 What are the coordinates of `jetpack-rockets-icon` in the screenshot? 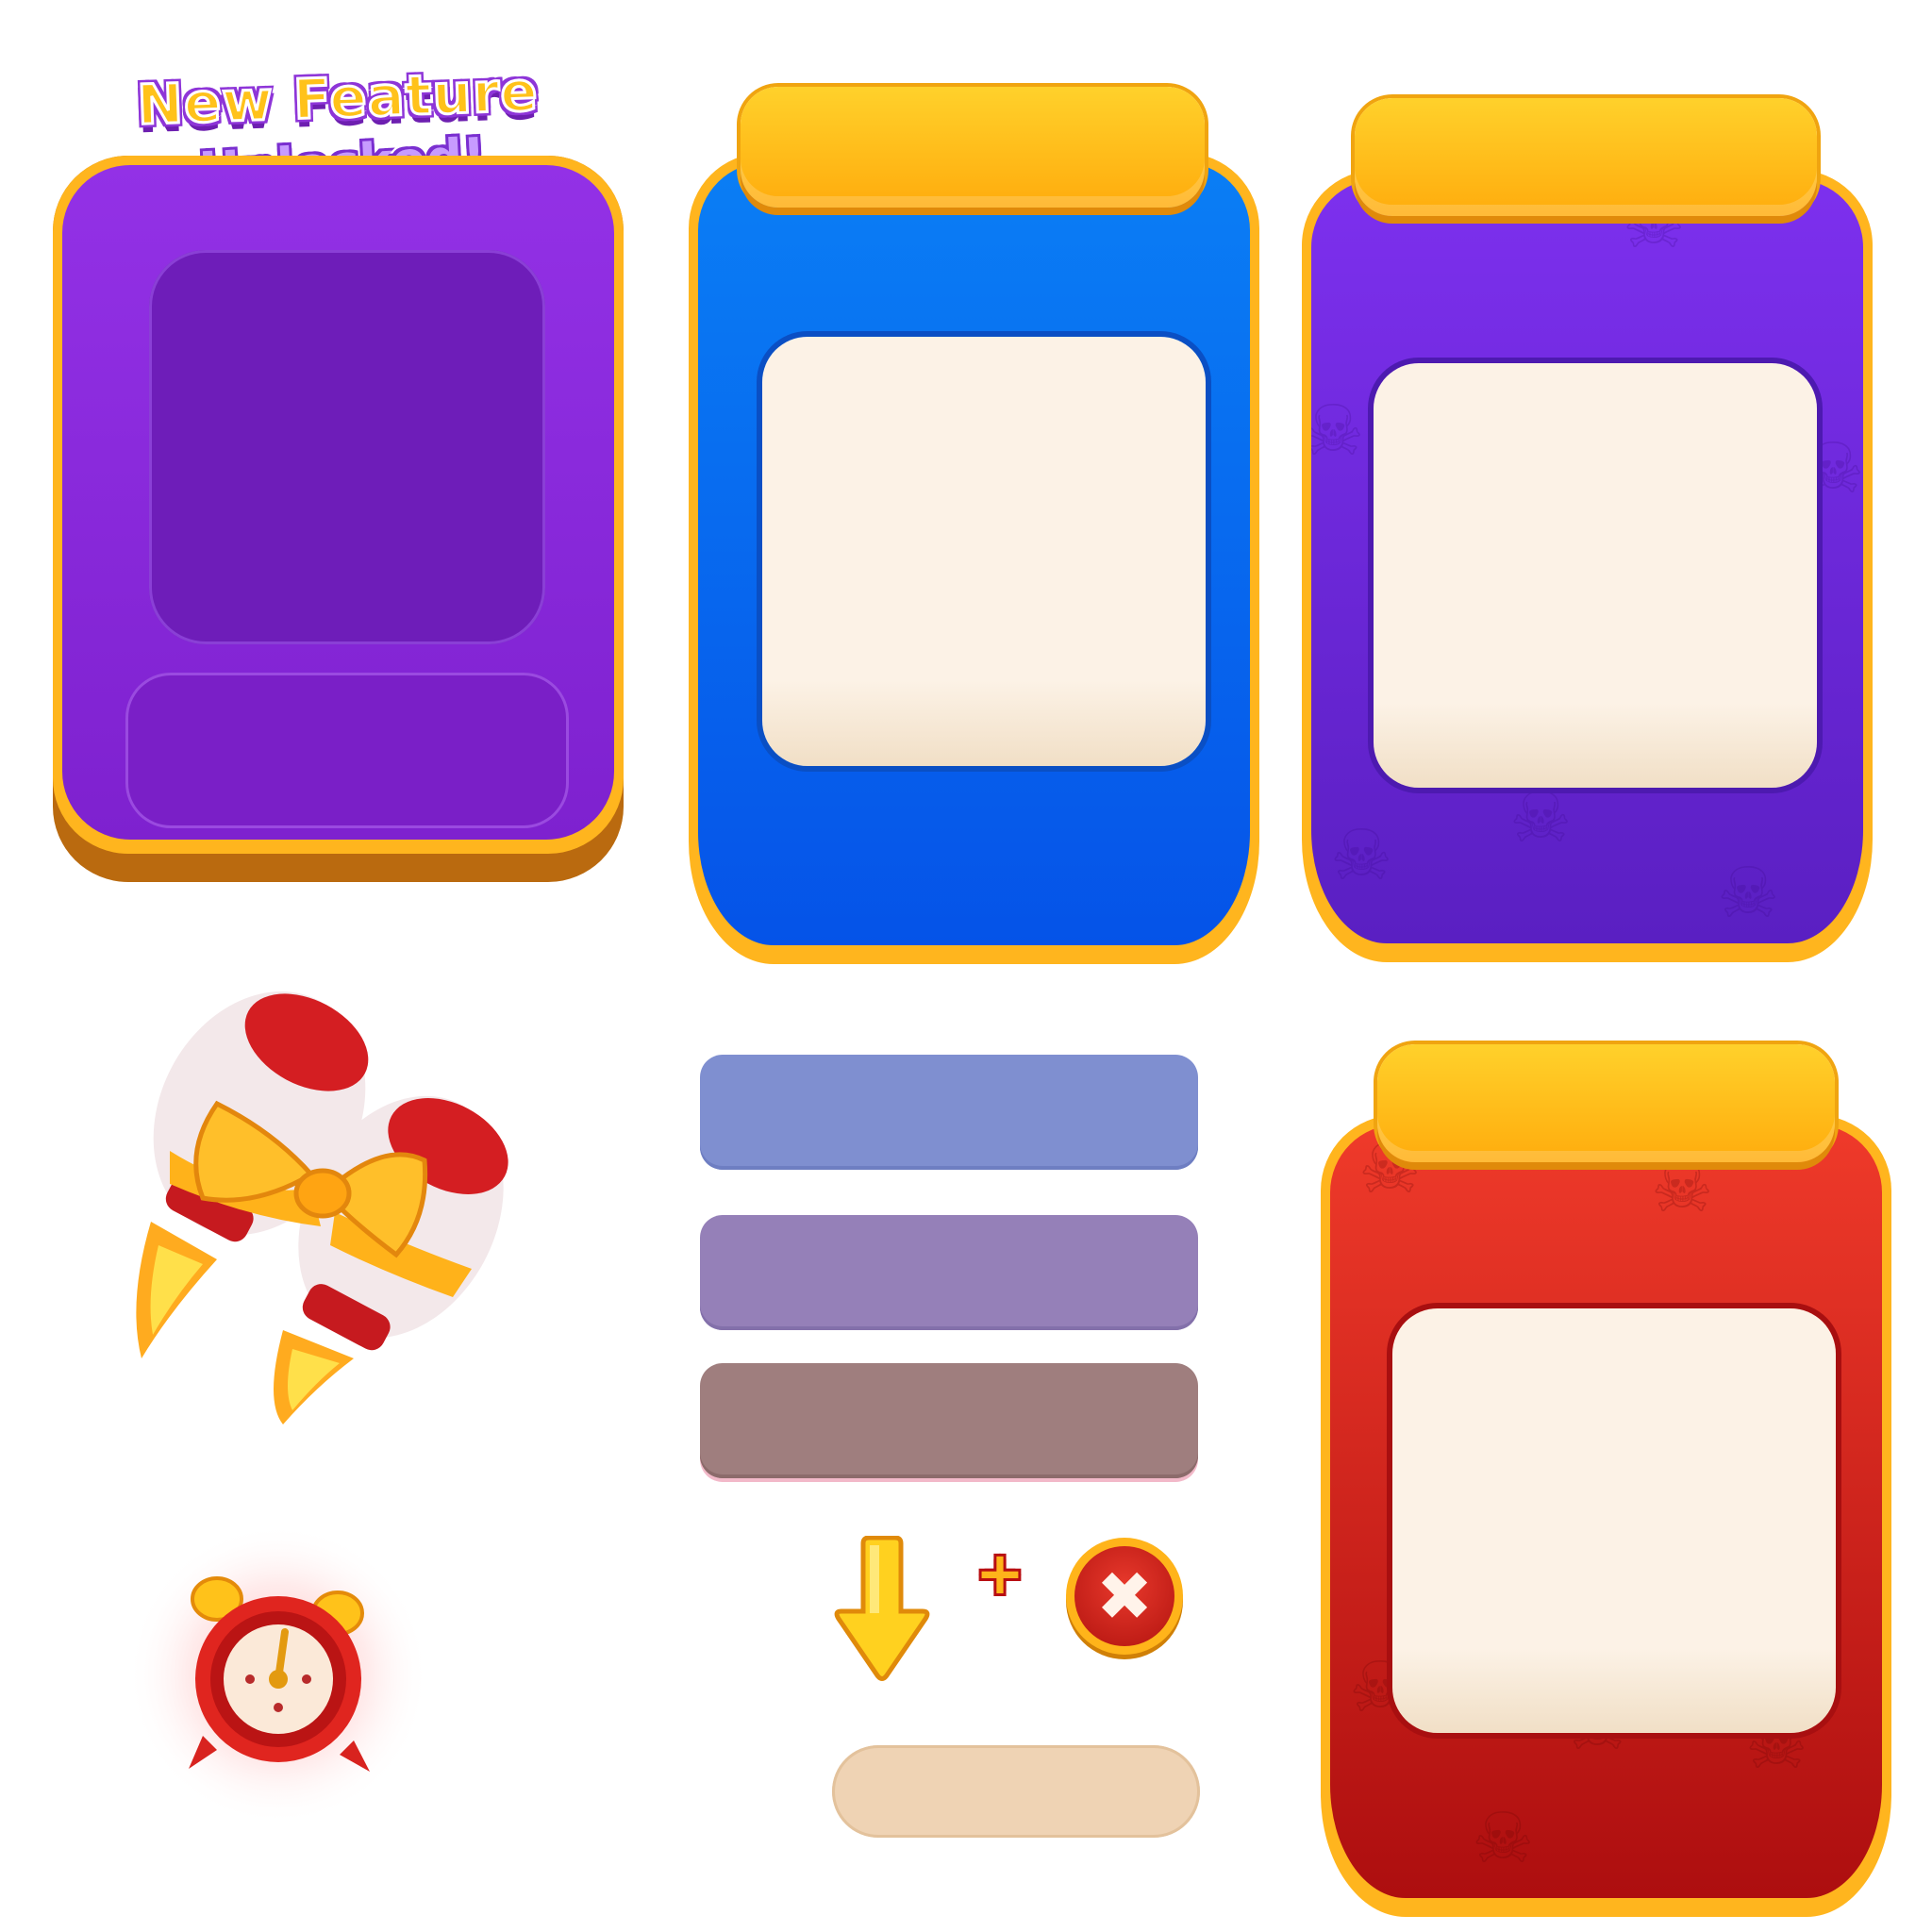 It's located at (320, 1198).